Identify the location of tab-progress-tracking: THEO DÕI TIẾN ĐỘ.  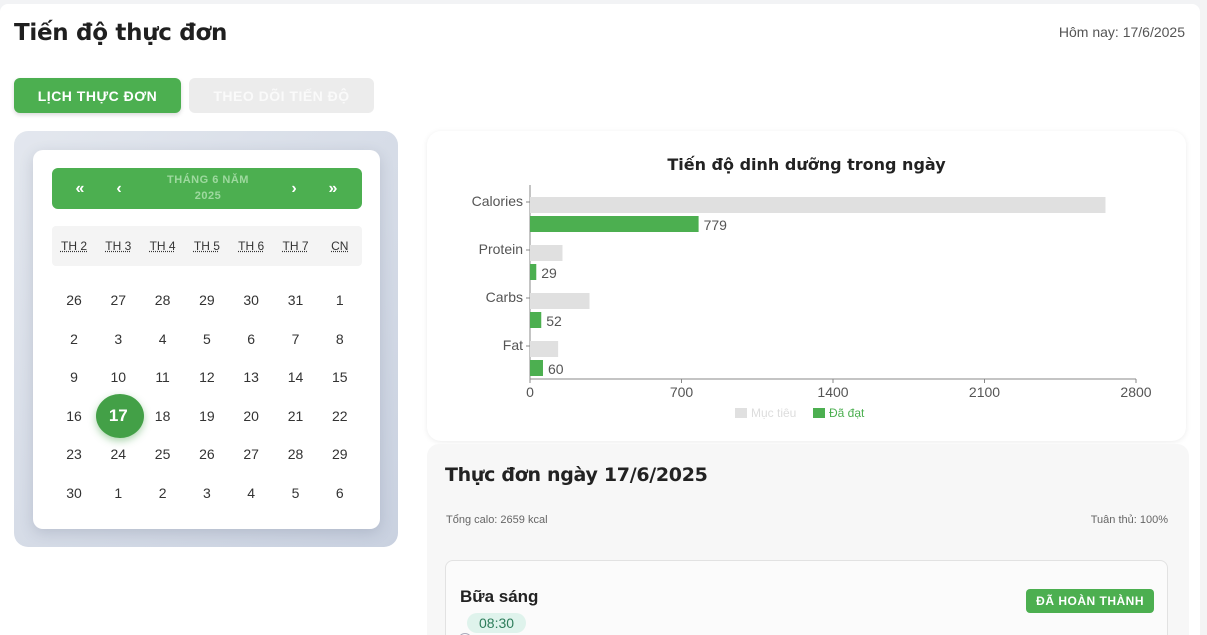
(281, 95).